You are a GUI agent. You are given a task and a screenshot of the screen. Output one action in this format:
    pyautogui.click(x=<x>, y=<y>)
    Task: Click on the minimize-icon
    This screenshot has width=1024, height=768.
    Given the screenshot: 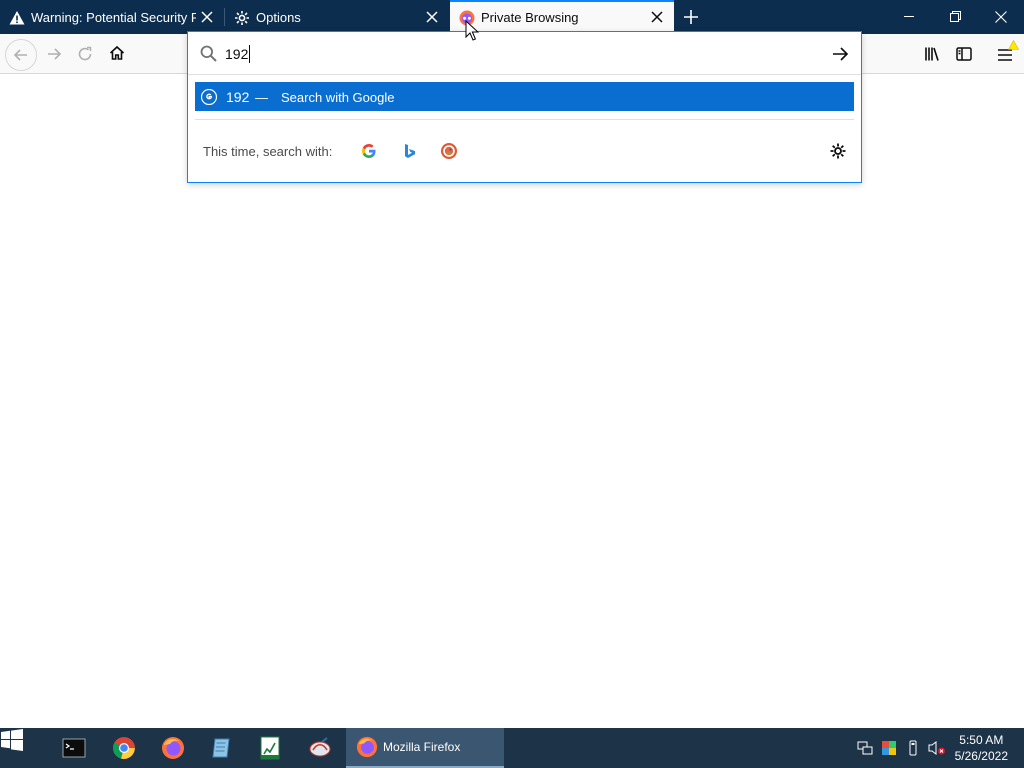 What is the action you would take?
    pyautogui.click(x=909, y=17)
    